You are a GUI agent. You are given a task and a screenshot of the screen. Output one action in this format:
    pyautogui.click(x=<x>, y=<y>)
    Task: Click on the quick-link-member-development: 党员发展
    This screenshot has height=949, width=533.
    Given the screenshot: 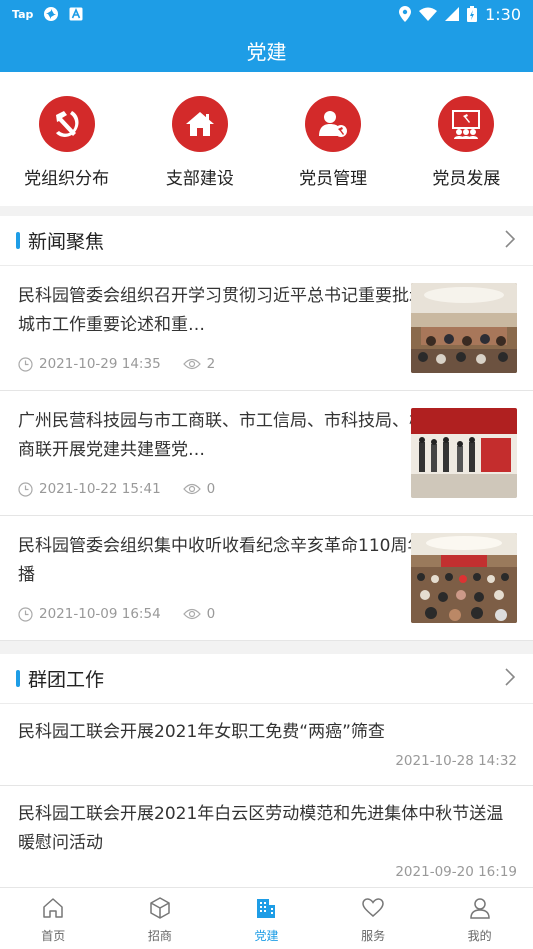 What is the action you would take?
    pyautogui.click(x=466, y=139)
    